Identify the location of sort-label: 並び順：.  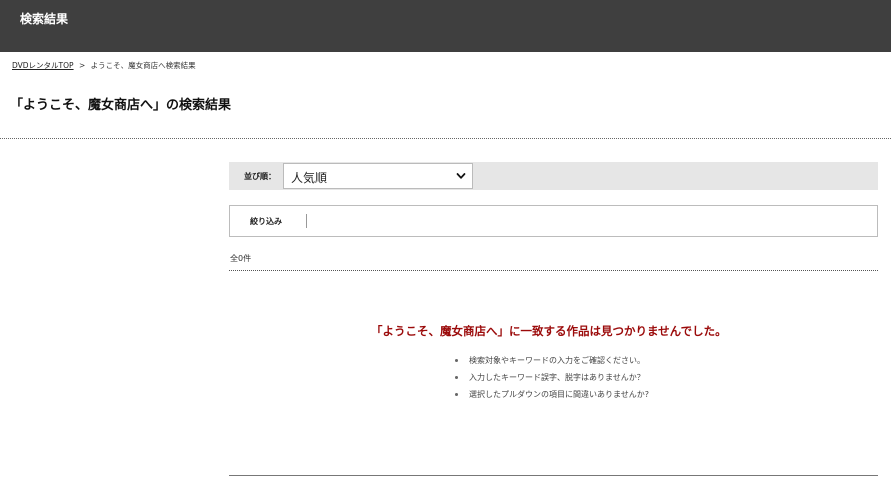
(260, 176).